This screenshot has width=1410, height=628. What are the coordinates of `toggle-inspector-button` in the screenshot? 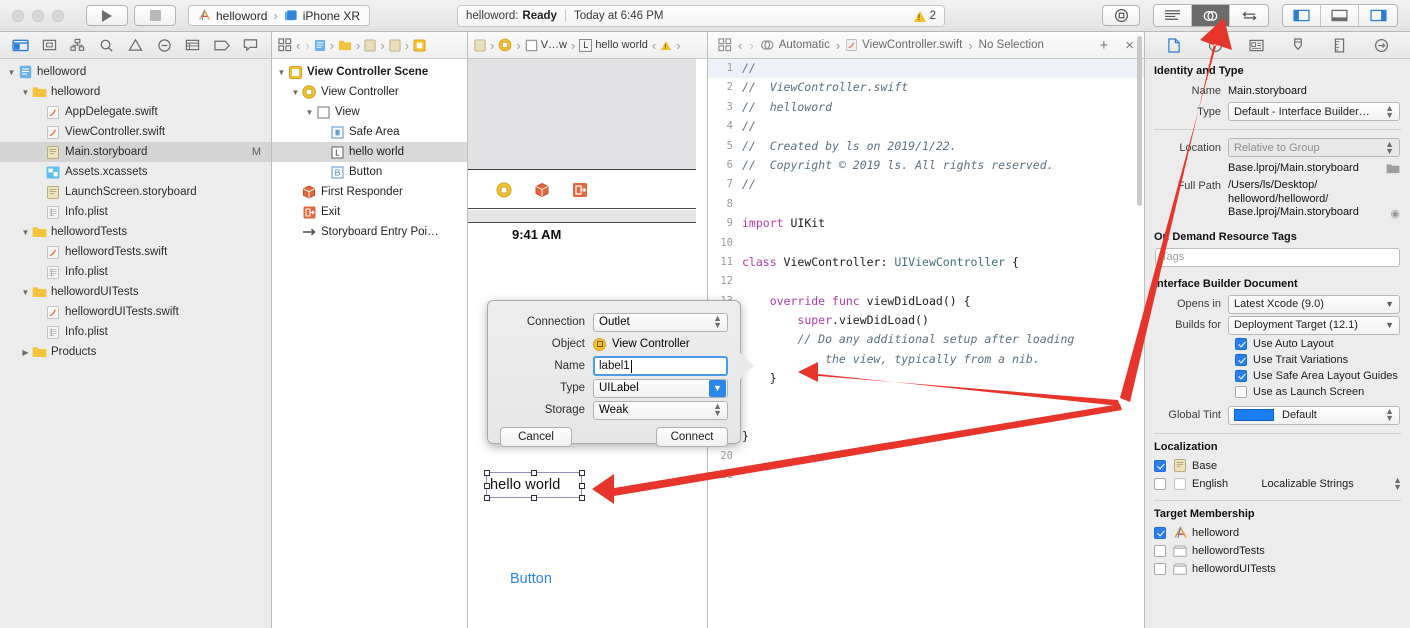 It's located at (1378, 15).